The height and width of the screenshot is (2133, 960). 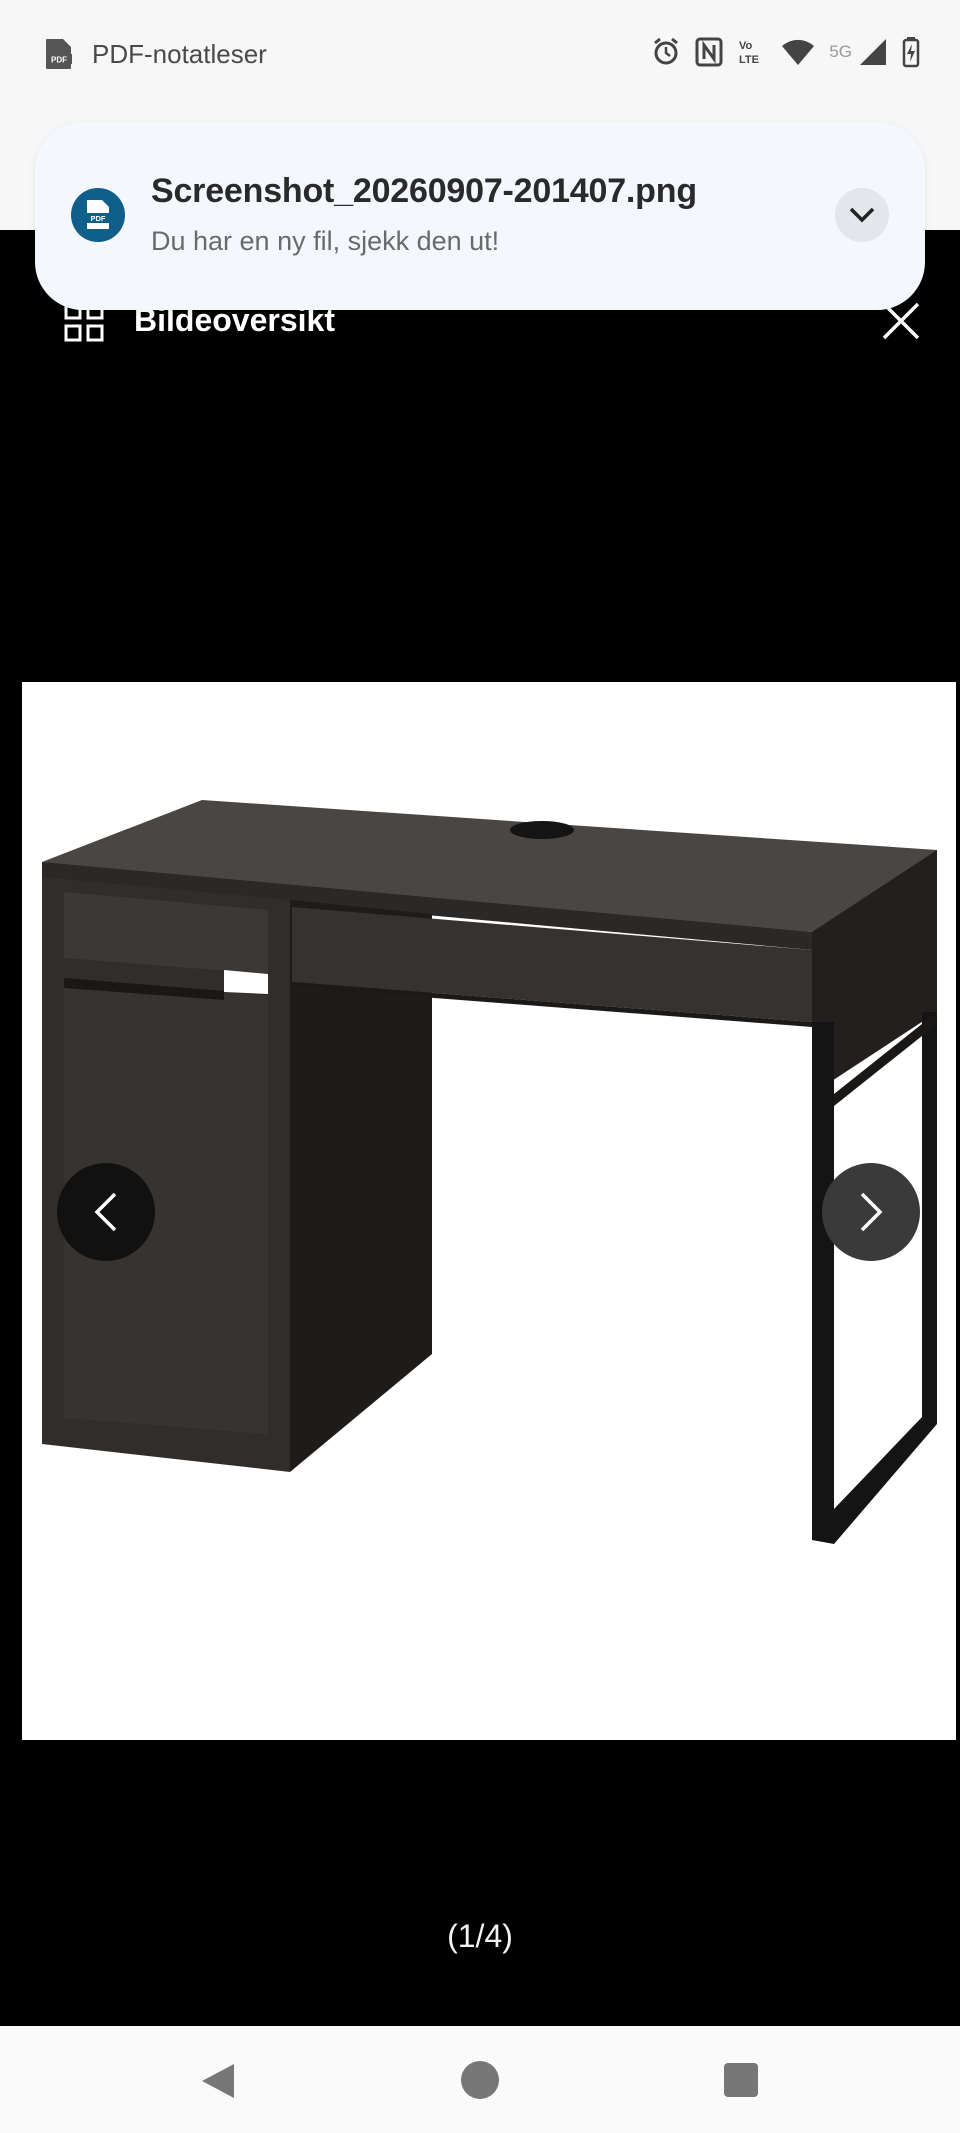 I want to click on svg-text: LTE, so click(x=749, y=60).